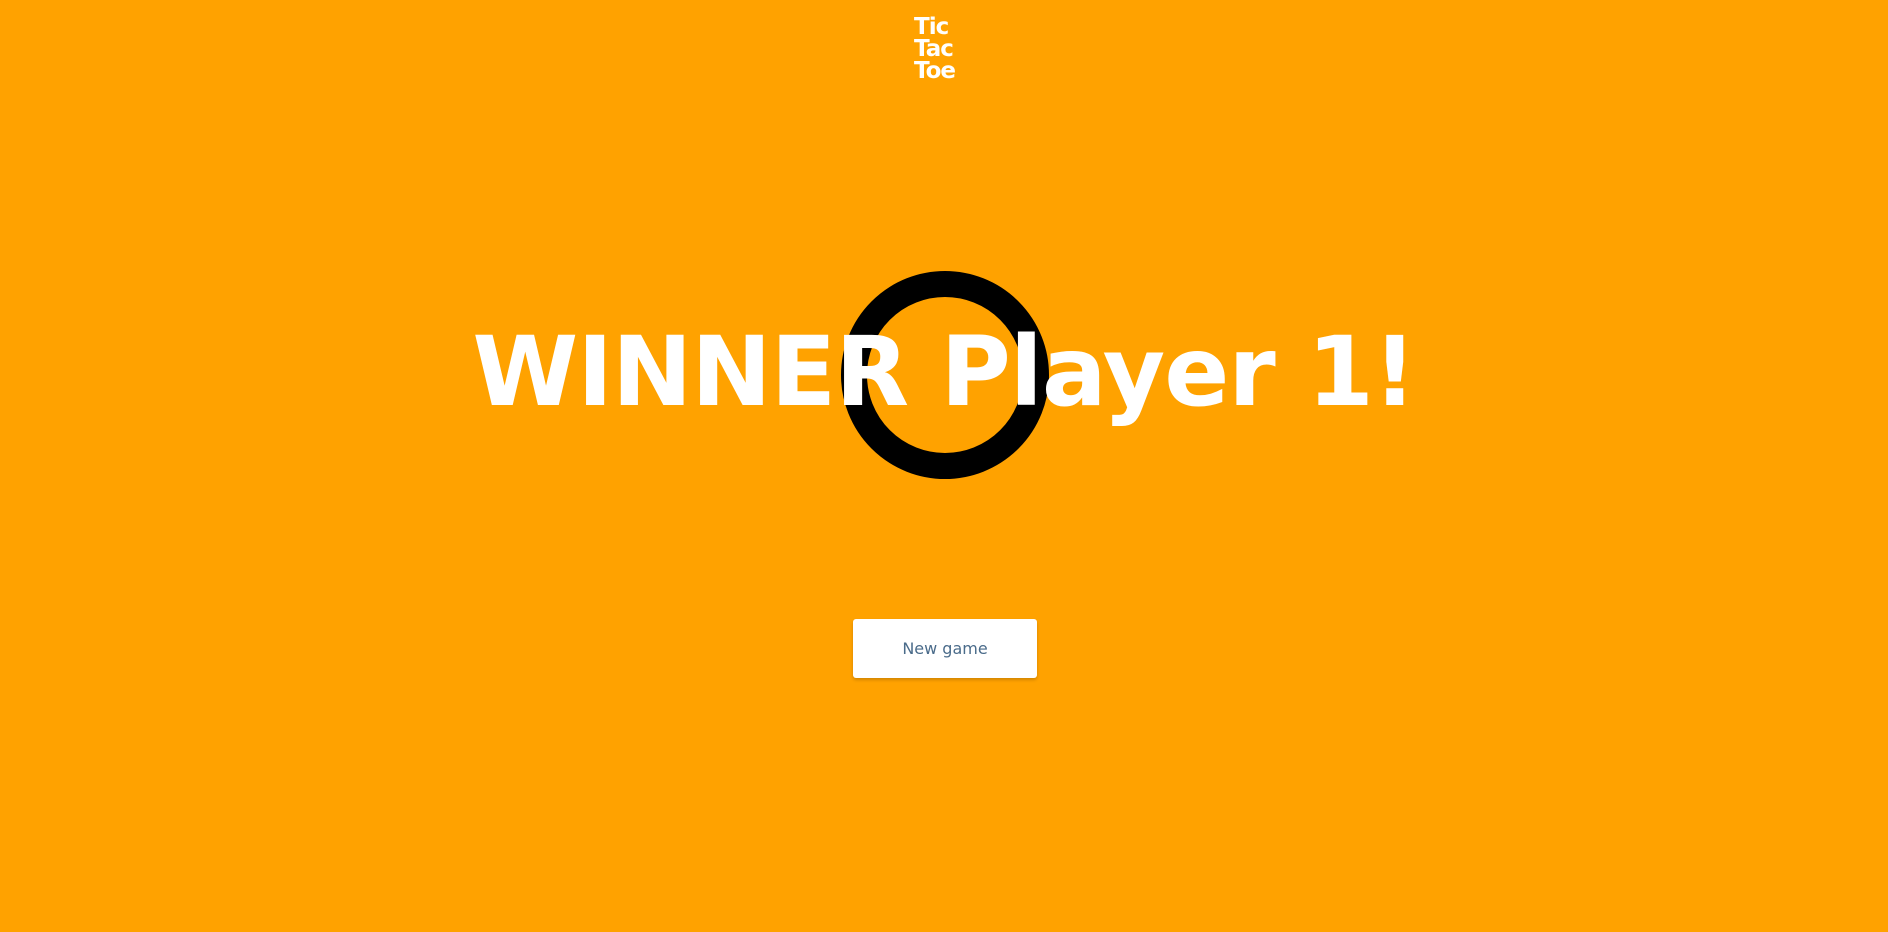 This screenshot has height=932, width=1888. Describe the element at coordinates (945, 648) in the screenshot. I see `new-game-button: New game` at that location.